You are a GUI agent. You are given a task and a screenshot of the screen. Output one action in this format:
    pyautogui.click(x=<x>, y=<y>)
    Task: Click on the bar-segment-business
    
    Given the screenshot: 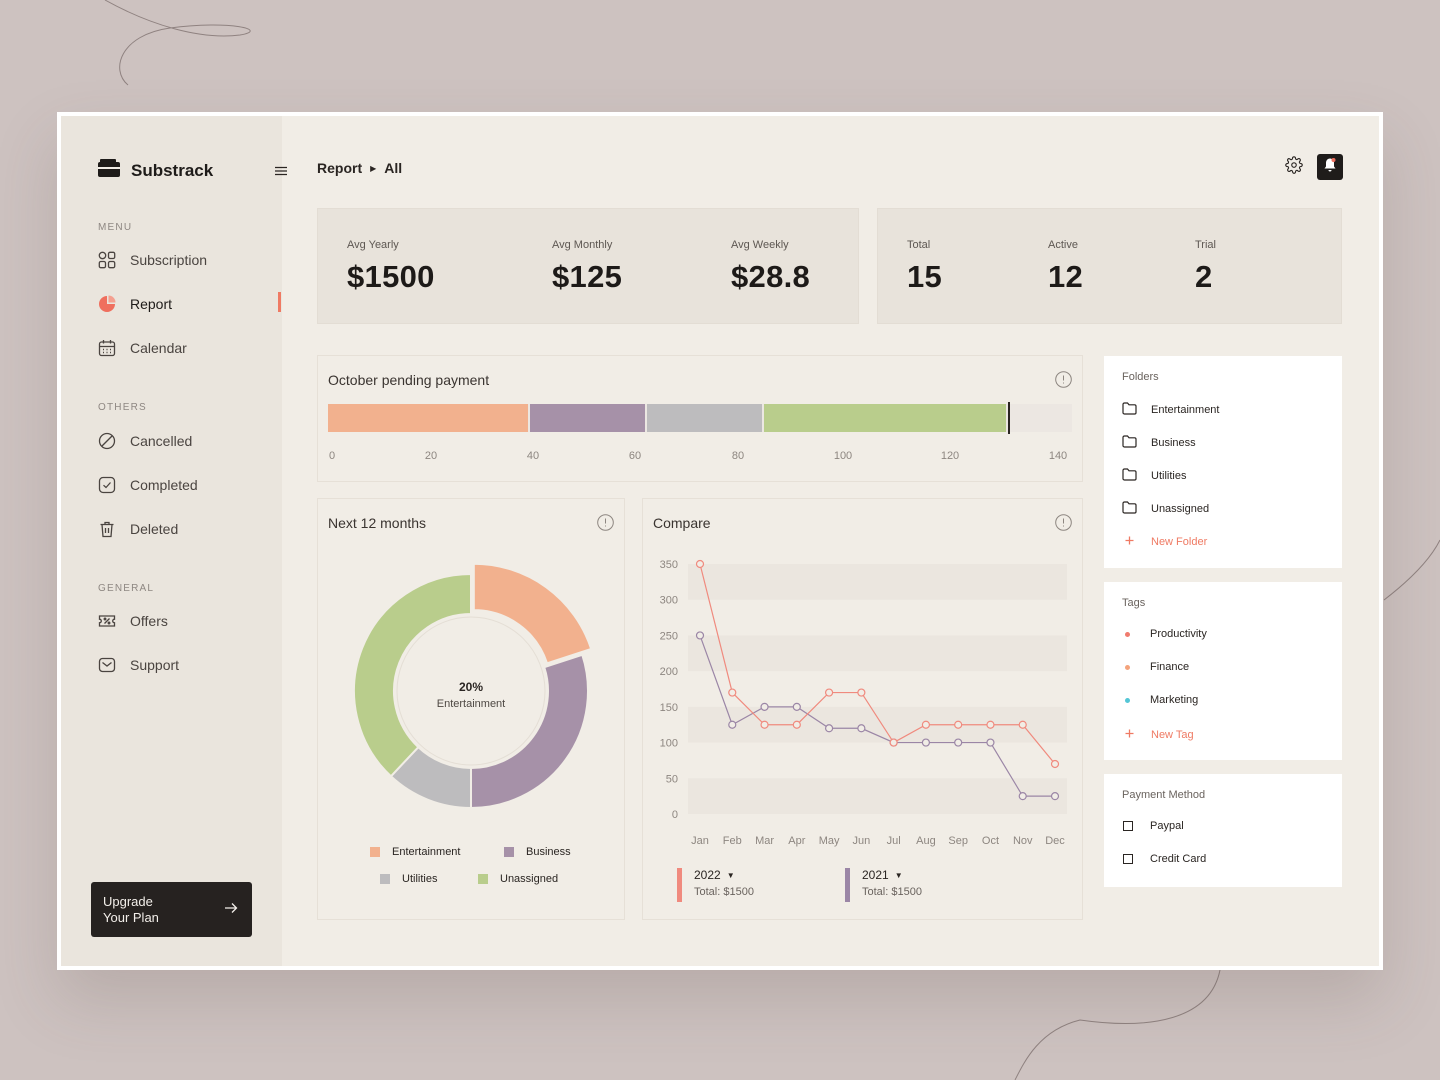 What is the action you would take?
    pyautogui.click(x=587, y=418)
    